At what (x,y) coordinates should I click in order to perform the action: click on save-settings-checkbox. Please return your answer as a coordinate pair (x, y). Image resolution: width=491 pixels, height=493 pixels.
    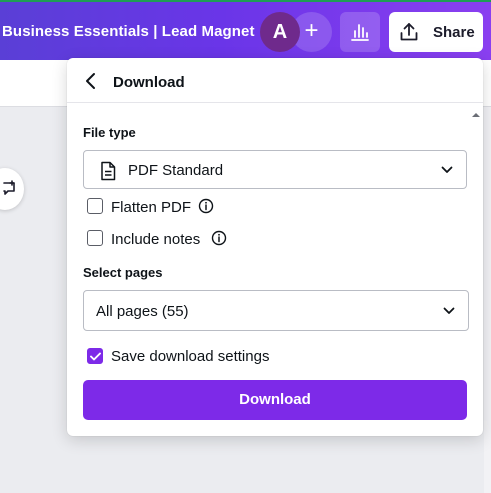
    Looking at the image, I should click on (95, 356).